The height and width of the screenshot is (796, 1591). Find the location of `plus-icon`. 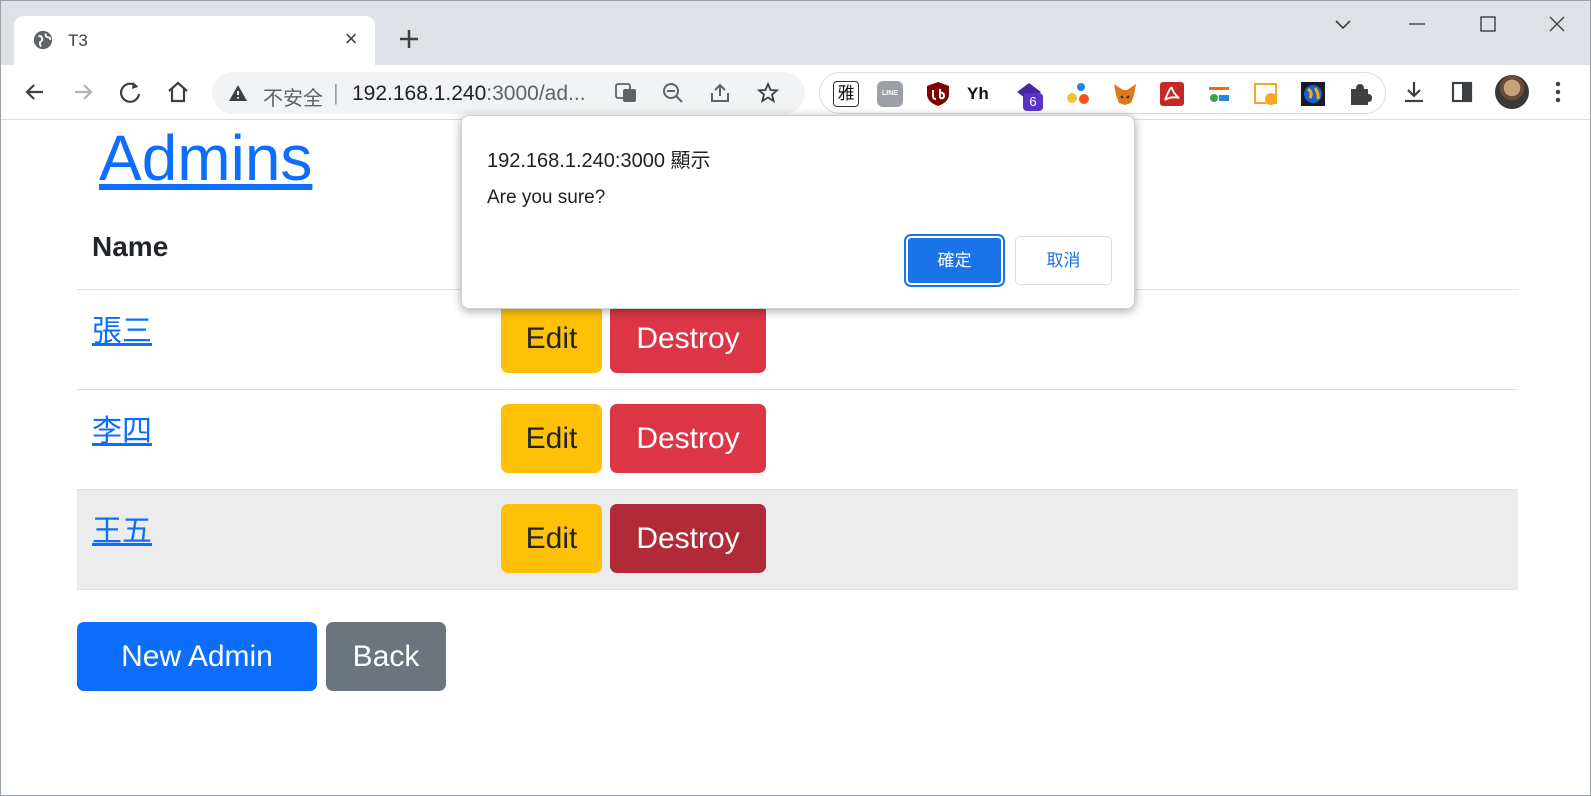

plus-icon is located at coordinates (409, 39).